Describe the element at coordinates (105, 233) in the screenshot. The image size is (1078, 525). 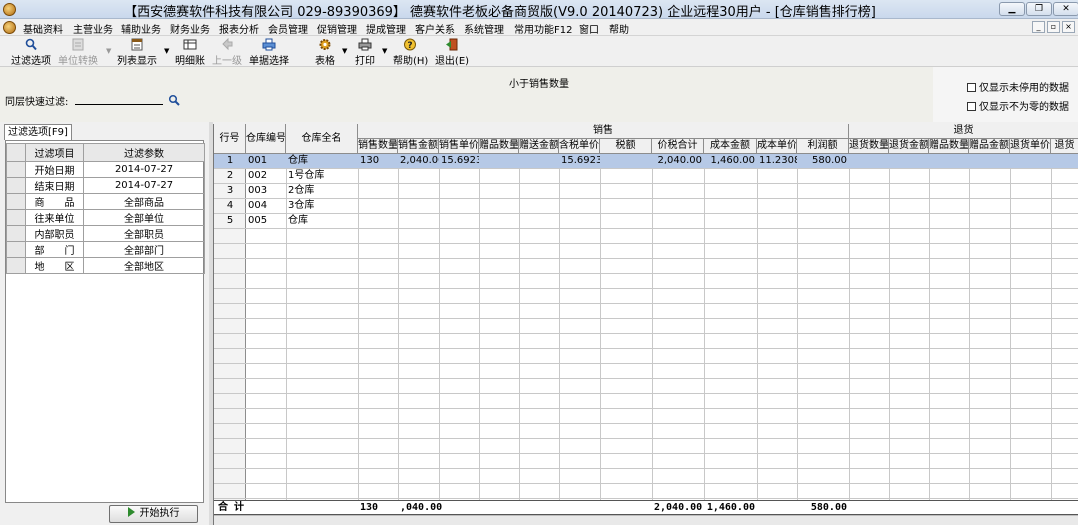
I see `filter-row: 内部职员 全部职员` at that location.